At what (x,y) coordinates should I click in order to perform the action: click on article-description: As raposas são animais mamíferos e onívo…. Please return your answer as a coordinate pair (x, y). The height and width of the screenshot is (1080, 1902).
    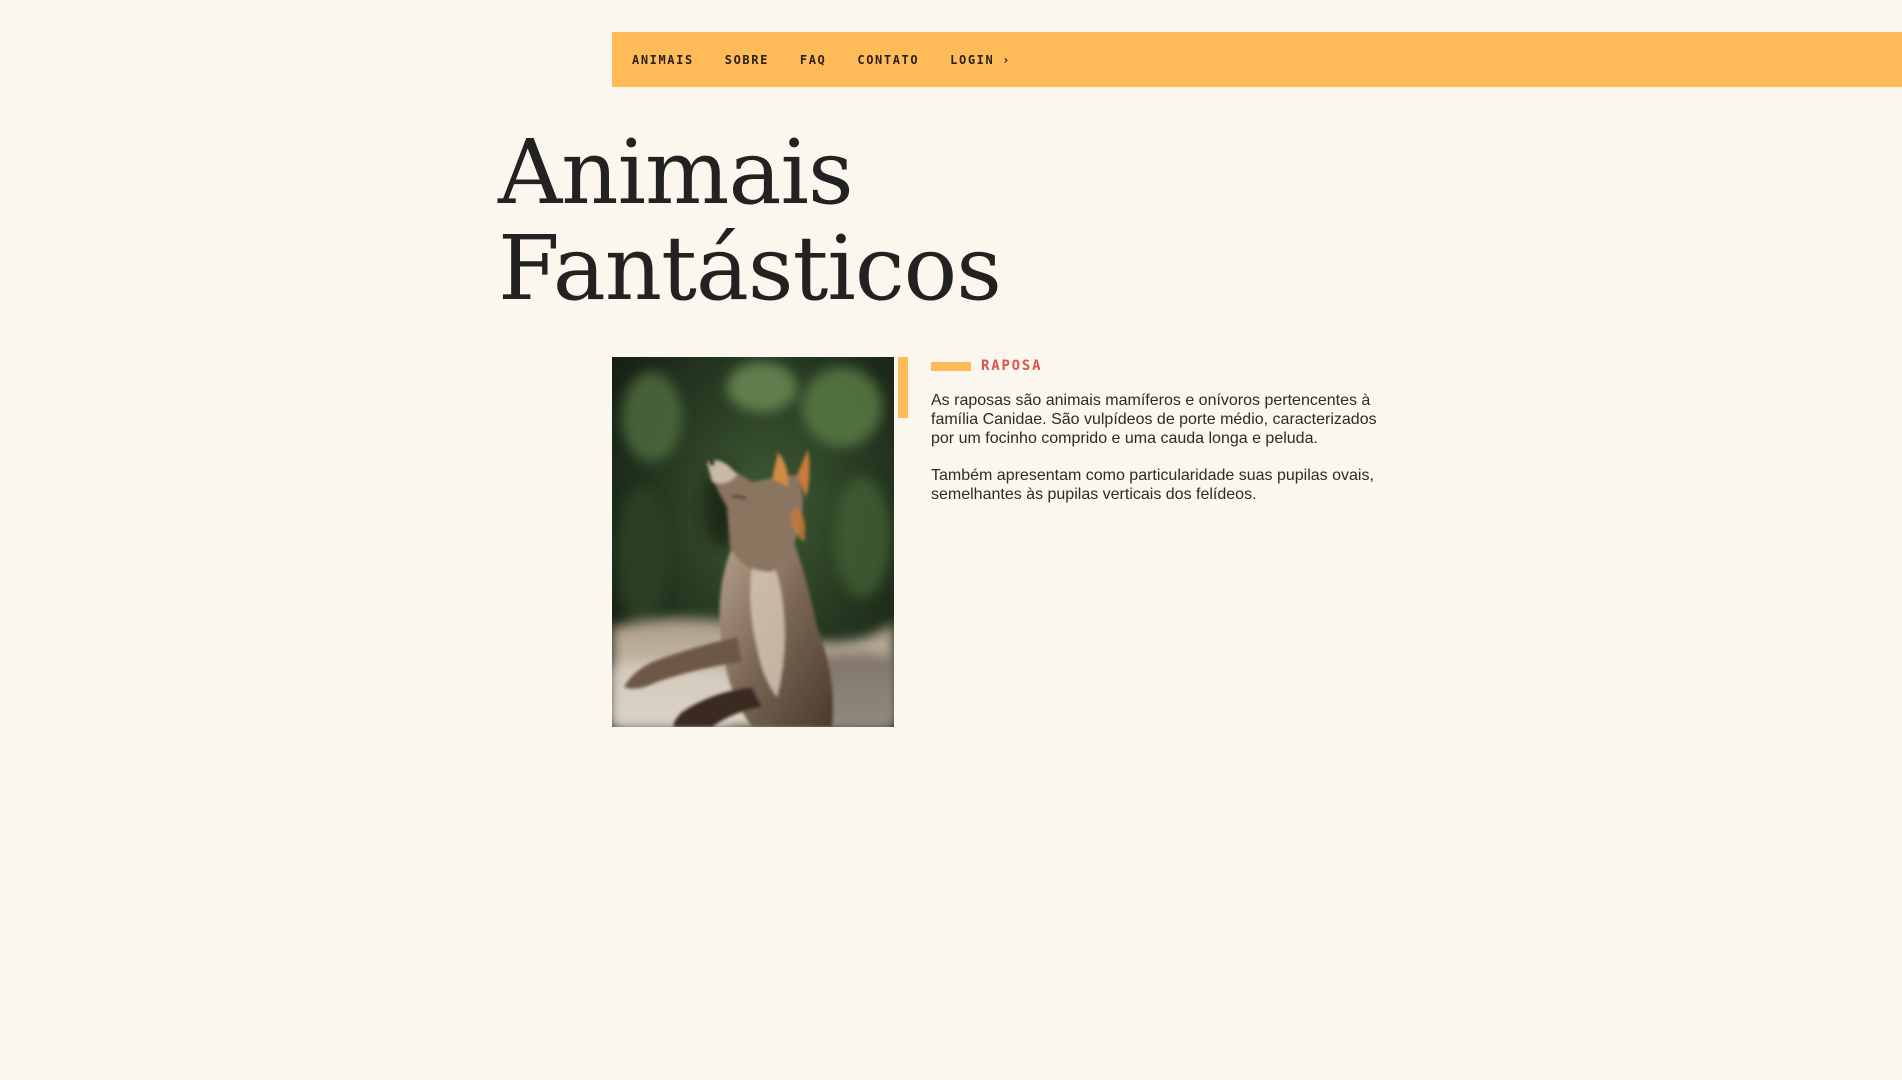
    Looking at the image, I should click on (1161, 456).